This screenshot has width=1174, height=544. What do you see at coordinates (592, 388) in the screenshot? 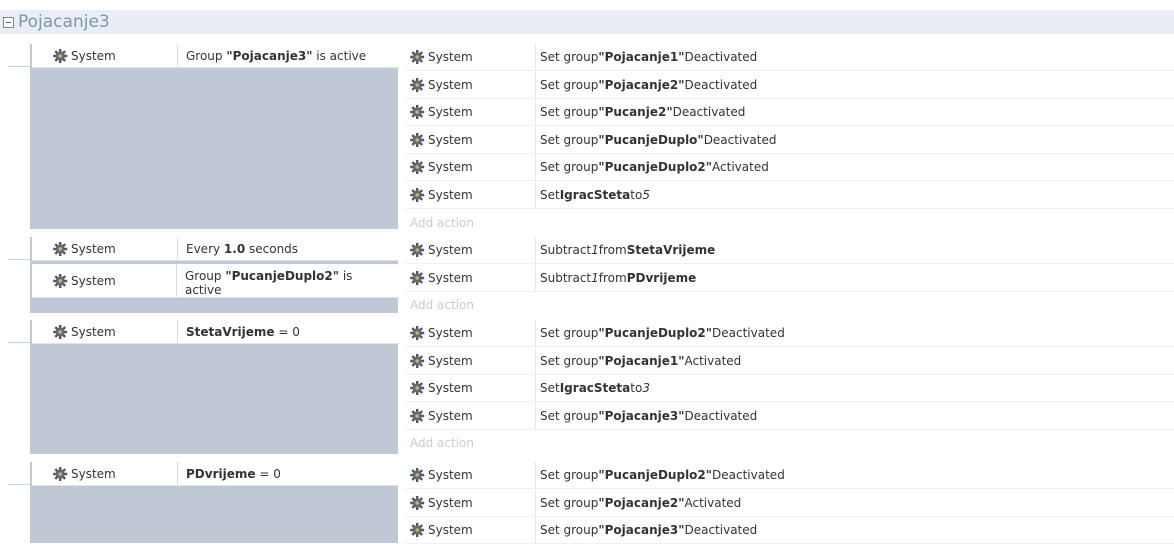
I see `action-text: Set IgracSteta to 3` at bounding box center [592, 388].